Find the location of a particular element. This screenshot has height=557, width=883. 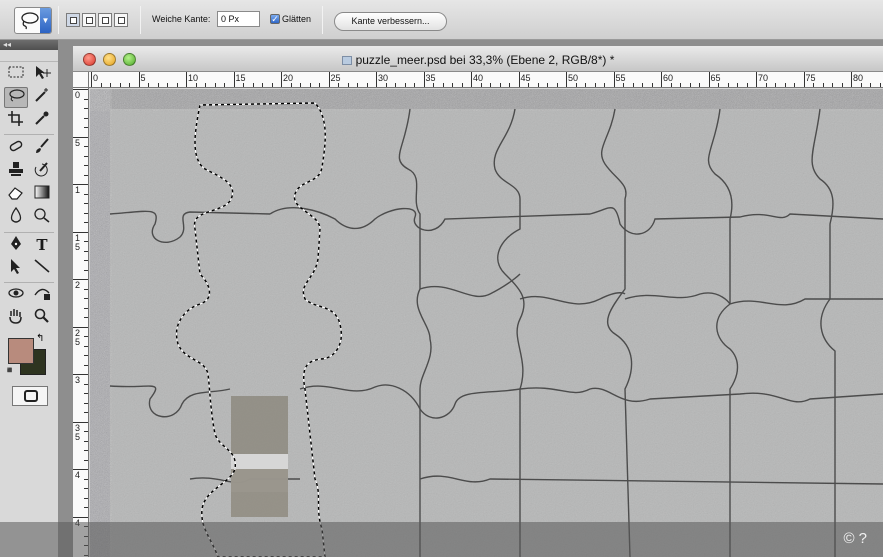

antialias-checkbox: ✓ is located at coordinates (275, 19).